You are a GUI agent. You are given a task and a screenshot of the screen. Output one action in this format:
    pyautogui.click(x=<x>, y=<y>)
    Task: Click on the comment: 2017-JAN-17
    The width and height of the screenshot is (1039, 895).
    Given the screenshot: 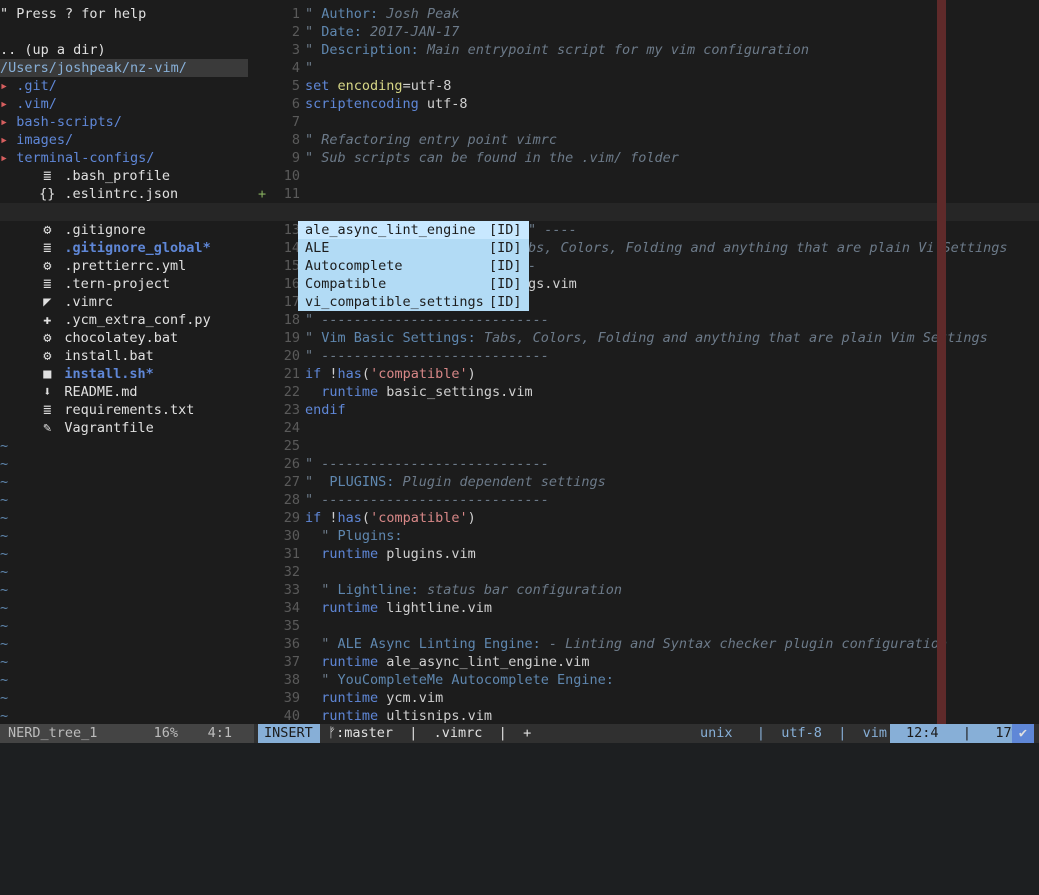 What is the action you would take?
    pyautogui.click(x=410, y=32)
    